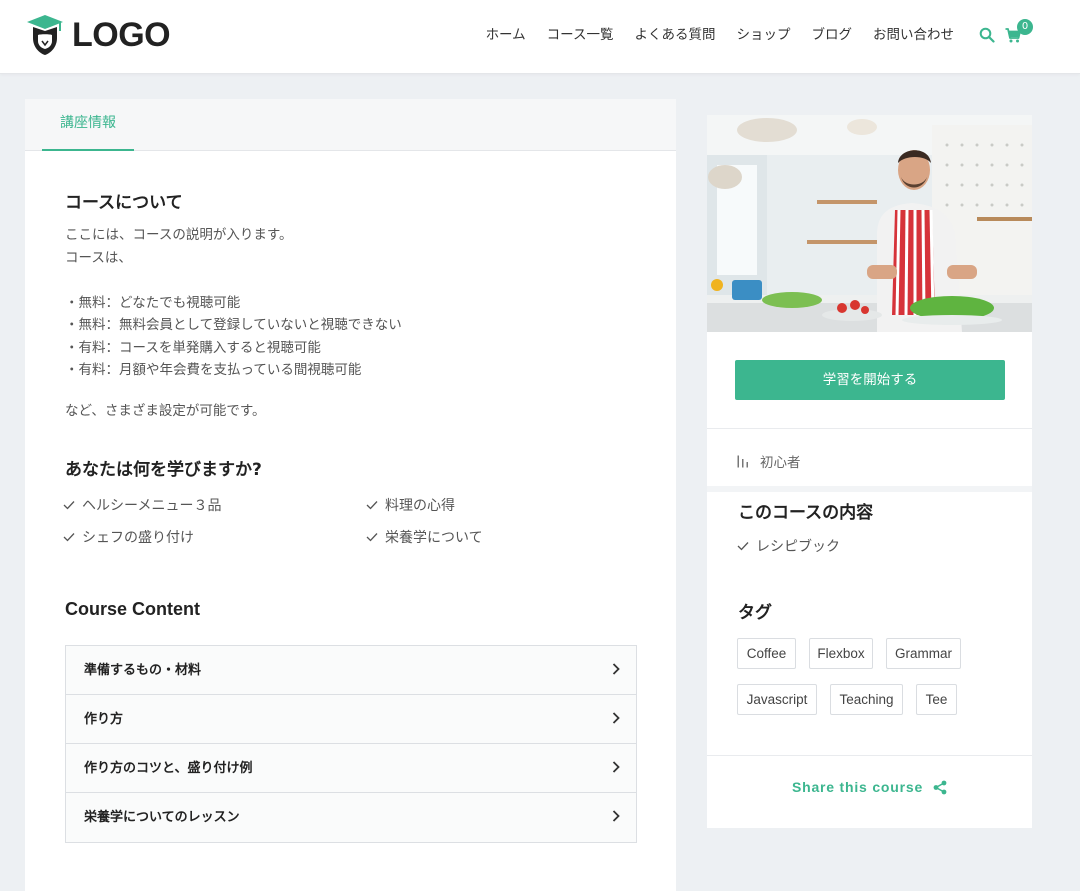  I want to click on section-row: 準備するもの・材料, so click(351, 670).